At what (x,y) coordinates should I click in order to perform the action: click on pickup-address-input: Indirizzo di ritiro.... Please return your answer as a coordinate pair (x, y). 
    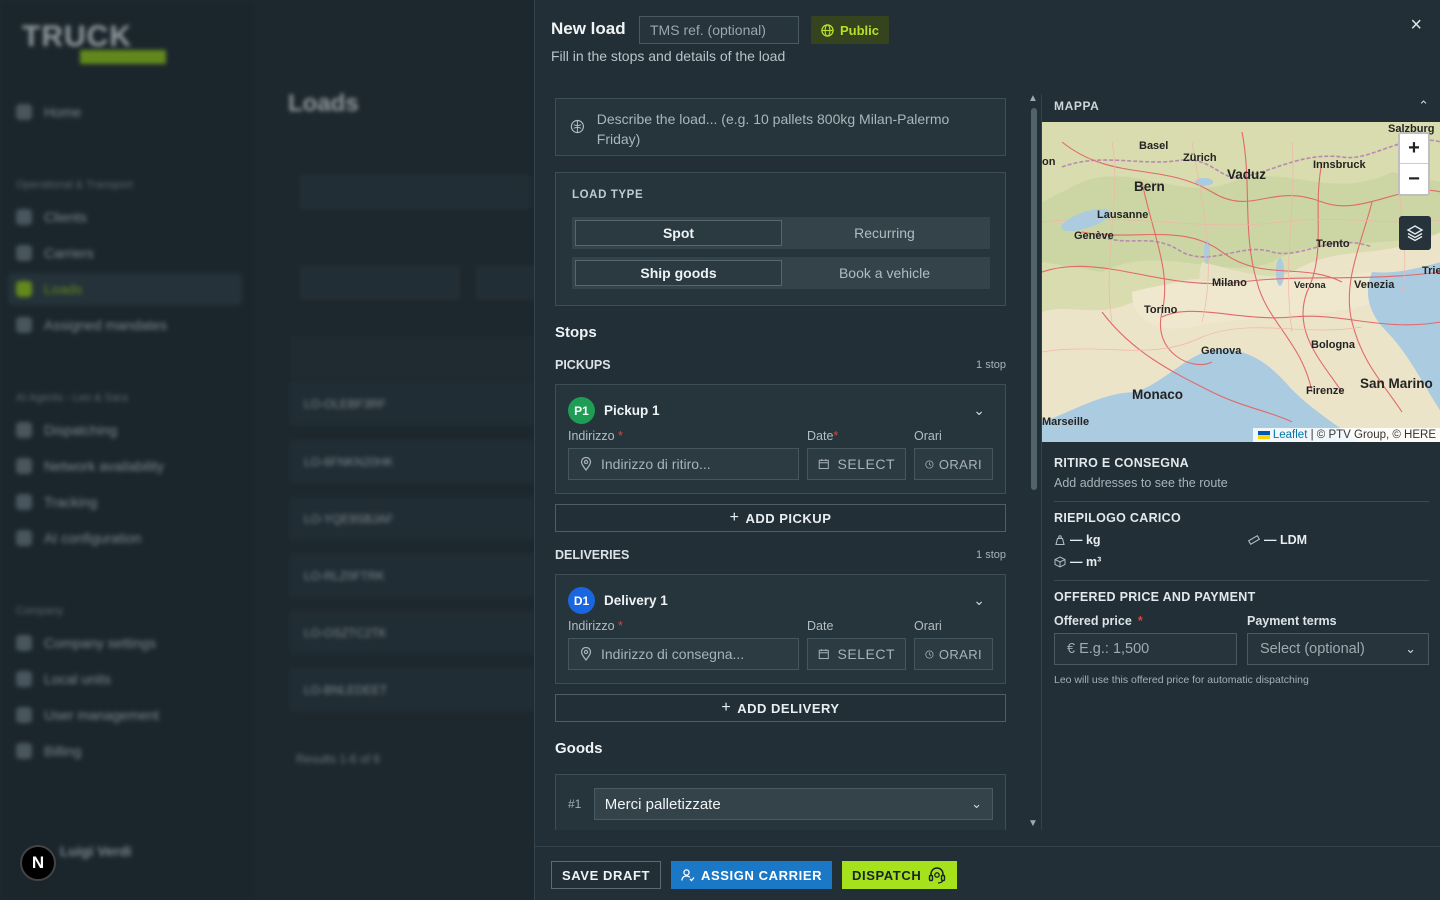
    Looking at the image, I should click on (683, 464).